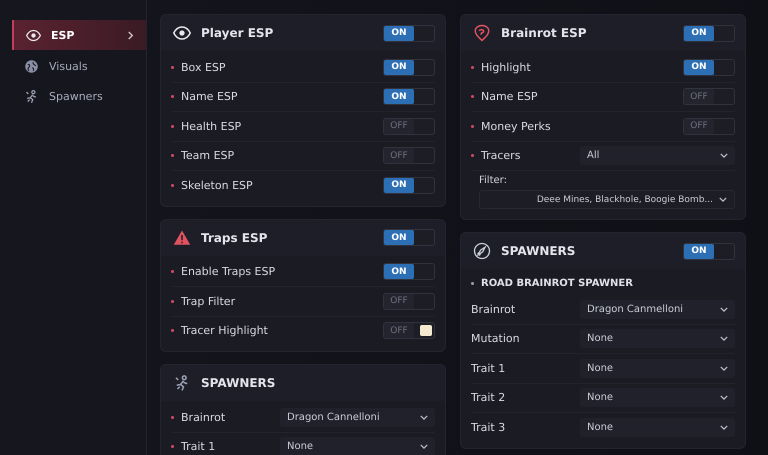  Describe the element at coordinates (544, 33) in the screenshot. I see `card-title: Brainrot ESP` at that location.